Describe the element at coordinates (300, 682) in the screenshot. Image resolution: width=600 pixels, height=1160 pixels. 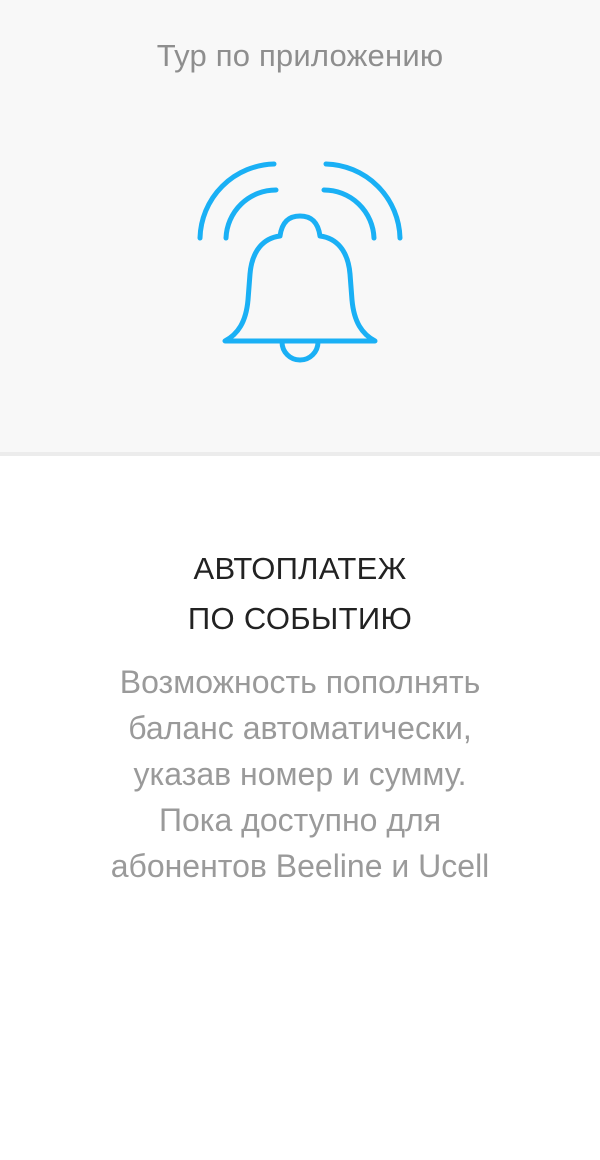
I see `slide-description-line: Возможность пополнять` at that location.